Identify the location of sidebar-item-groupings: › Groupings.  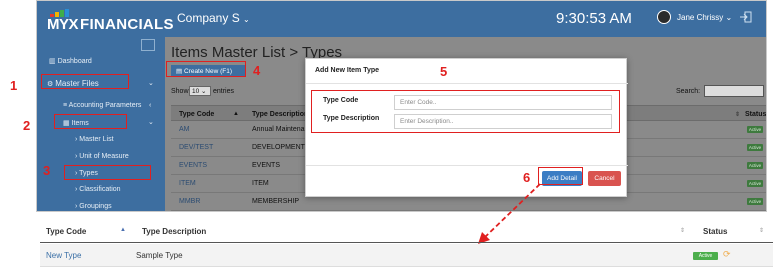
(93, 206).